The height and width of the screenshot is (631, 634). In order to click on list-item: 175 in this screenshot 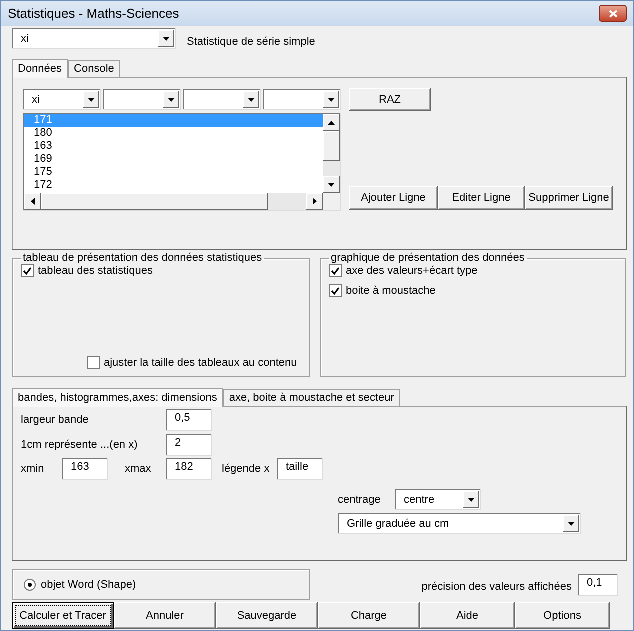, I will do `click(173, 172)`.